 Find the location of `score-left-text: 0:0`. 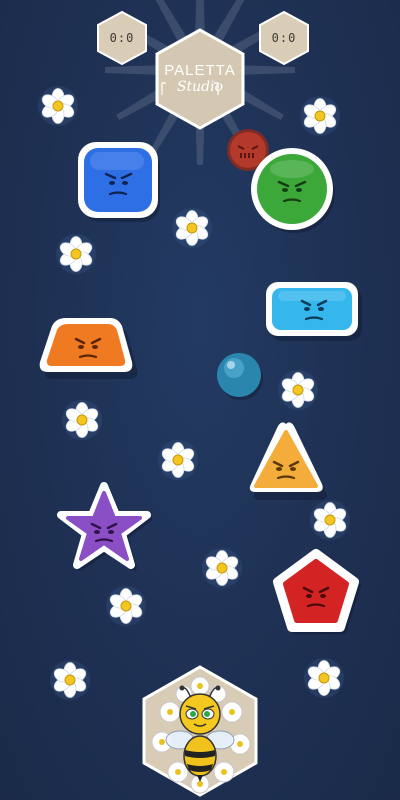

score-left-text: 0:0 is located at coordinates (122, 38).